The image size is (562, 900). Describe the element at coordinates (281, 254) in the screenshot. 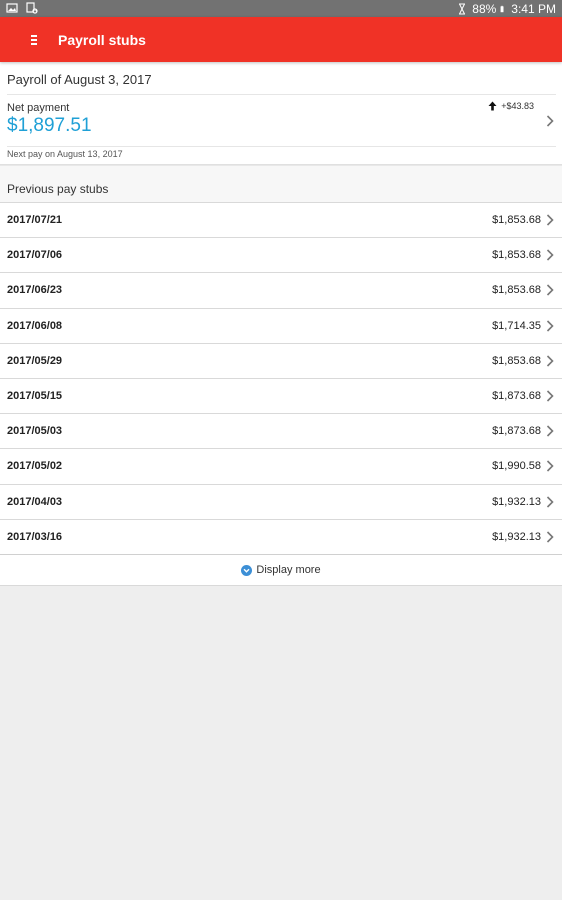

I see `stub-row: 2017/07/06 $1,853.68` at that location.